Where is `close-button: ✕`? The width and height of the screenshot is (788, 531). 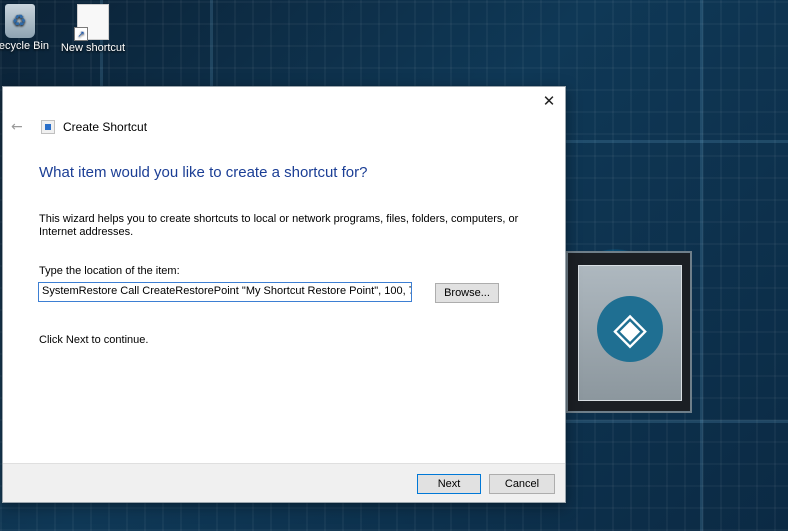
close-button: ✕ is located at coordinates (549, 101).